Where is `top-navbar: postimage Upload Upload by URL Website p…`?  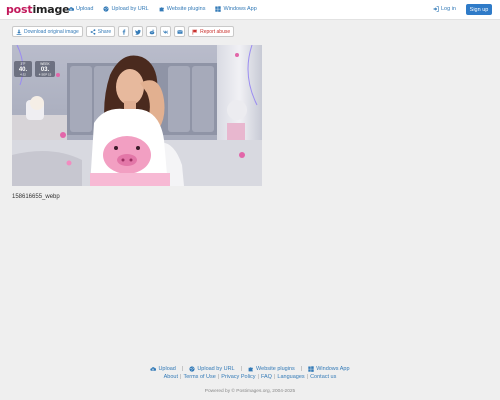 top-navbar: postimage Upload Upload by URL Website p… is located at coordinates (250, 10).